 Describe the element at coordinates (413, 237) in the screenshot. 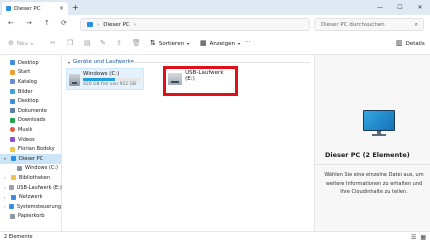

I see `details-view-icon: ☰` at that location.